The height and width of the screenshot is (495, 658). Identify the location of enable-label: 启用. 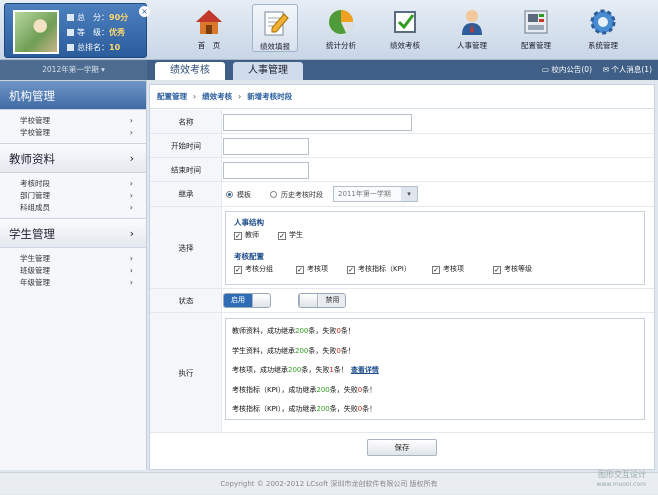
(238, 300).